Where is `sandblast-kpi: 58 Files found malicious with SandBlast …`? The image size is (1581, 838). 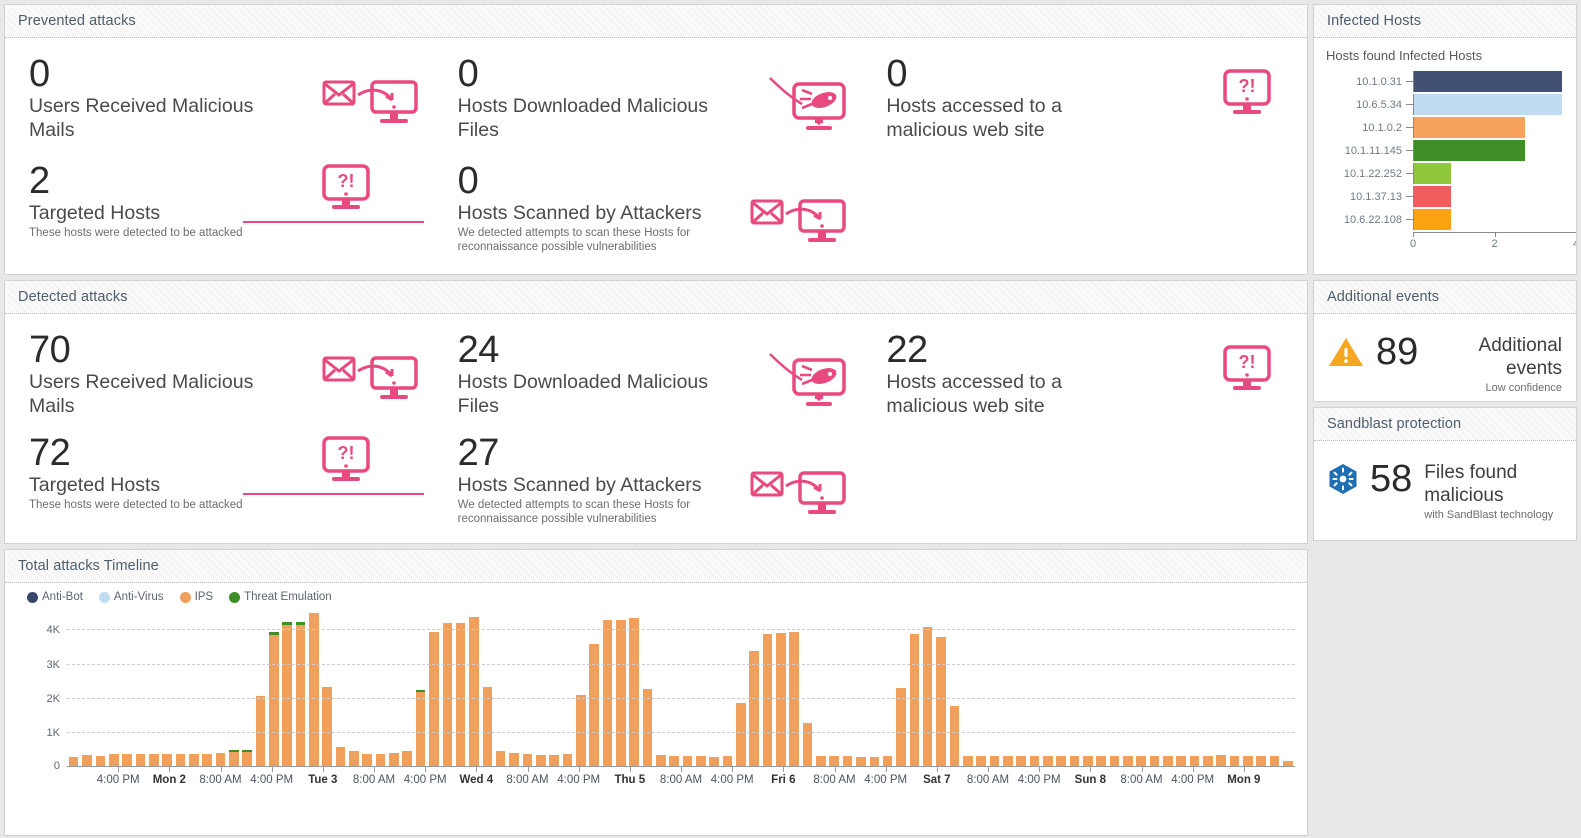 sandblast-kpi: 58 Files found malicious with SandBlast … is located at coordinates (1445, 488).